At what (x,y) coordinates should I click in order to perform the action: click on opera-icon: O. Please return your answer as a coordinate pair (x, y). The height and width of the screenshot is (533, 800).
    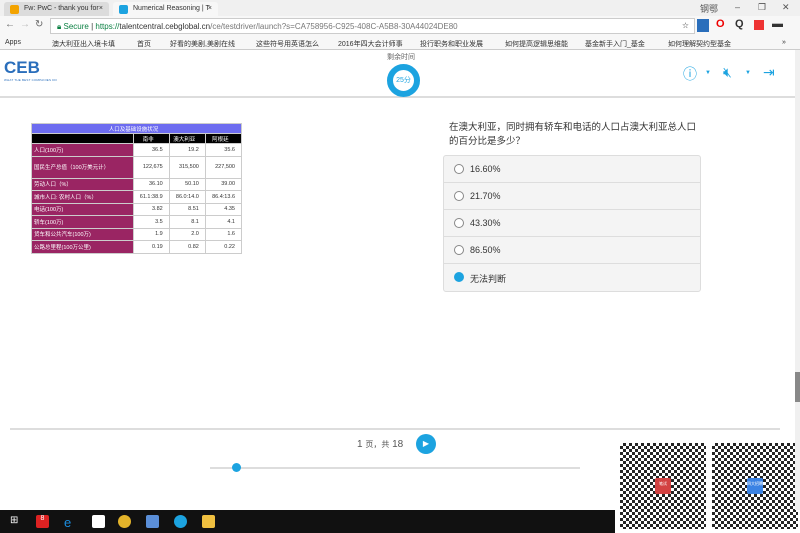
    Looking at the image, I should click on (720, 24).